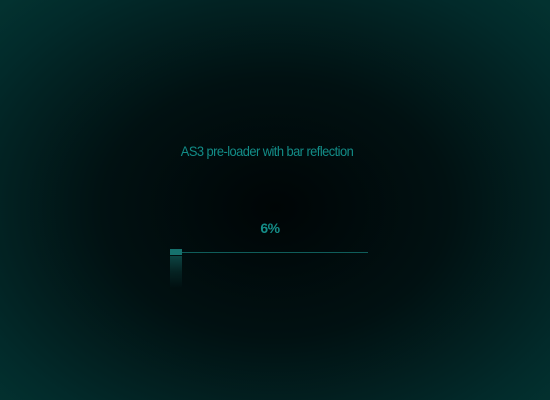 This screenshot has width=550, height=400. Describe the element at coordinates (270, 228) in the screenshot. I see `progress-percent-label: 6%` at that location.